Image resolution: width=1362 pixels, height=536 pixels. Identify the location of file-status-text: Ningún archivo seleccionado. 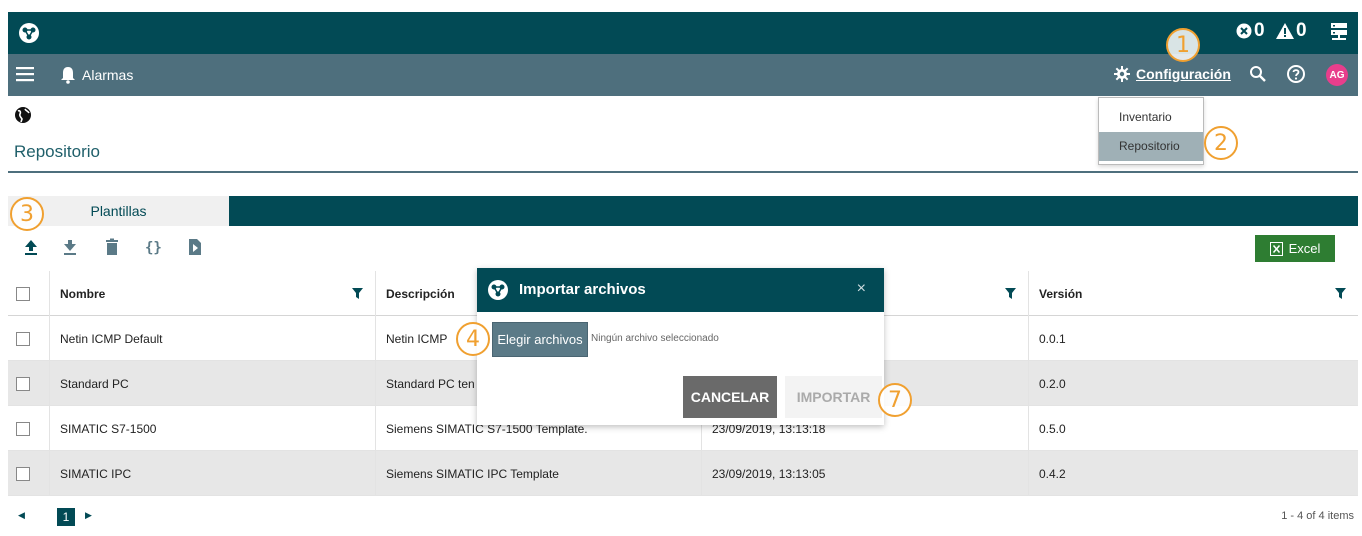
(655, 338).